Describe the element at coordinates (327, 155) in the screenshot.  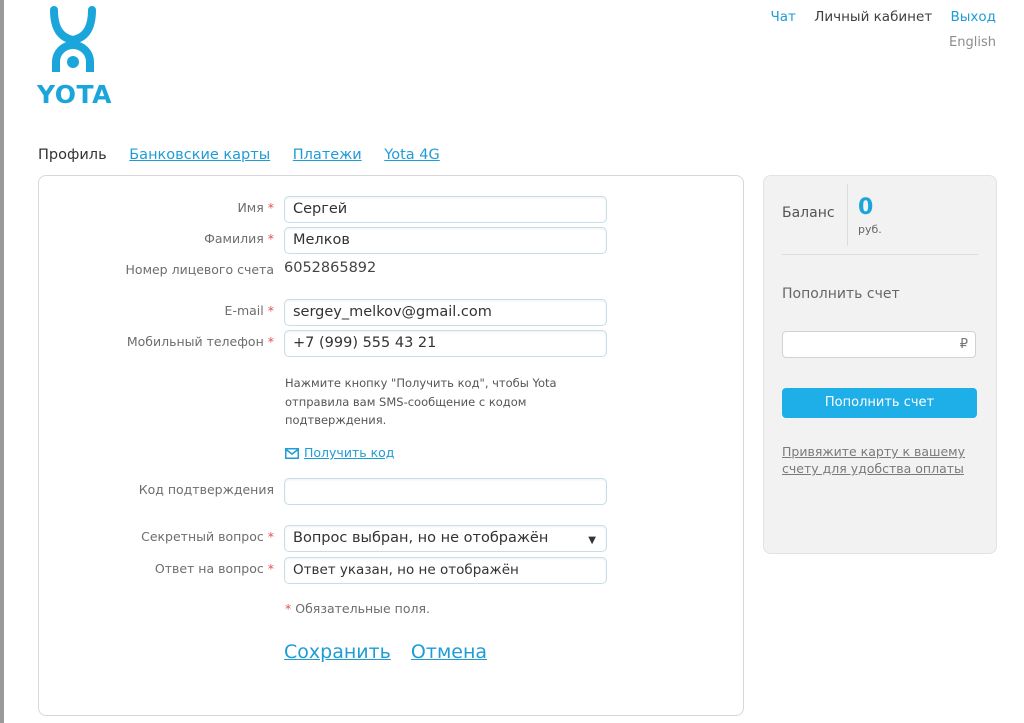
I see `tab-payments: Платежи` at that location.